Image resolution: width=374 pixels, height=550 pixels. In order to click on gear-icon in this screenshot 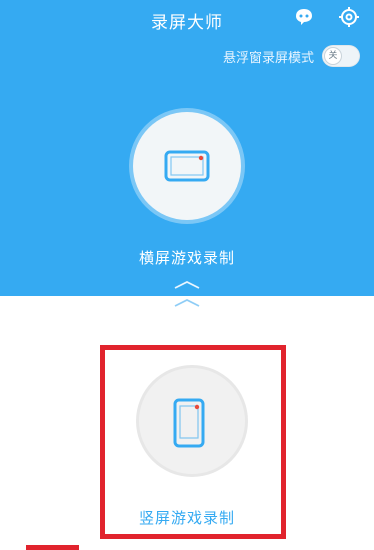, I will do `click(349, 17)`.